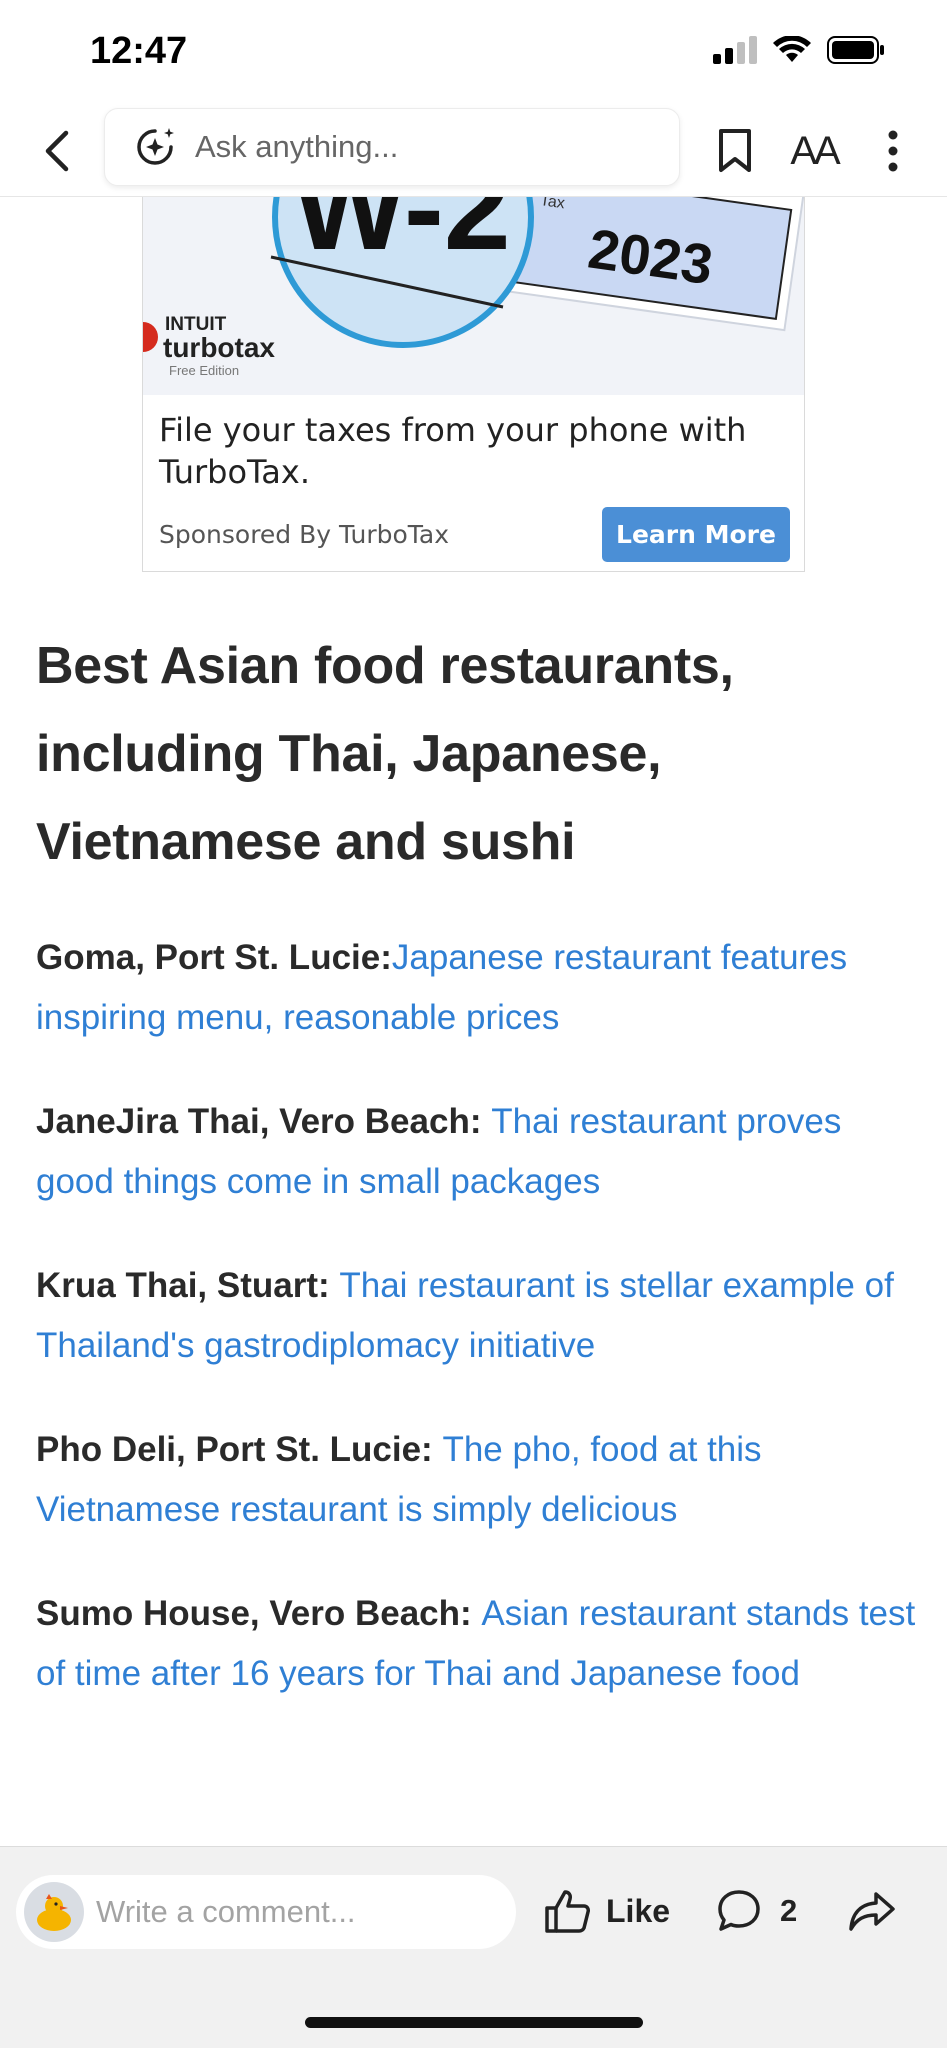 The width and height of the screenshot is (947, 2048). I want to click on font-size-button: AA, so click(814, 151).